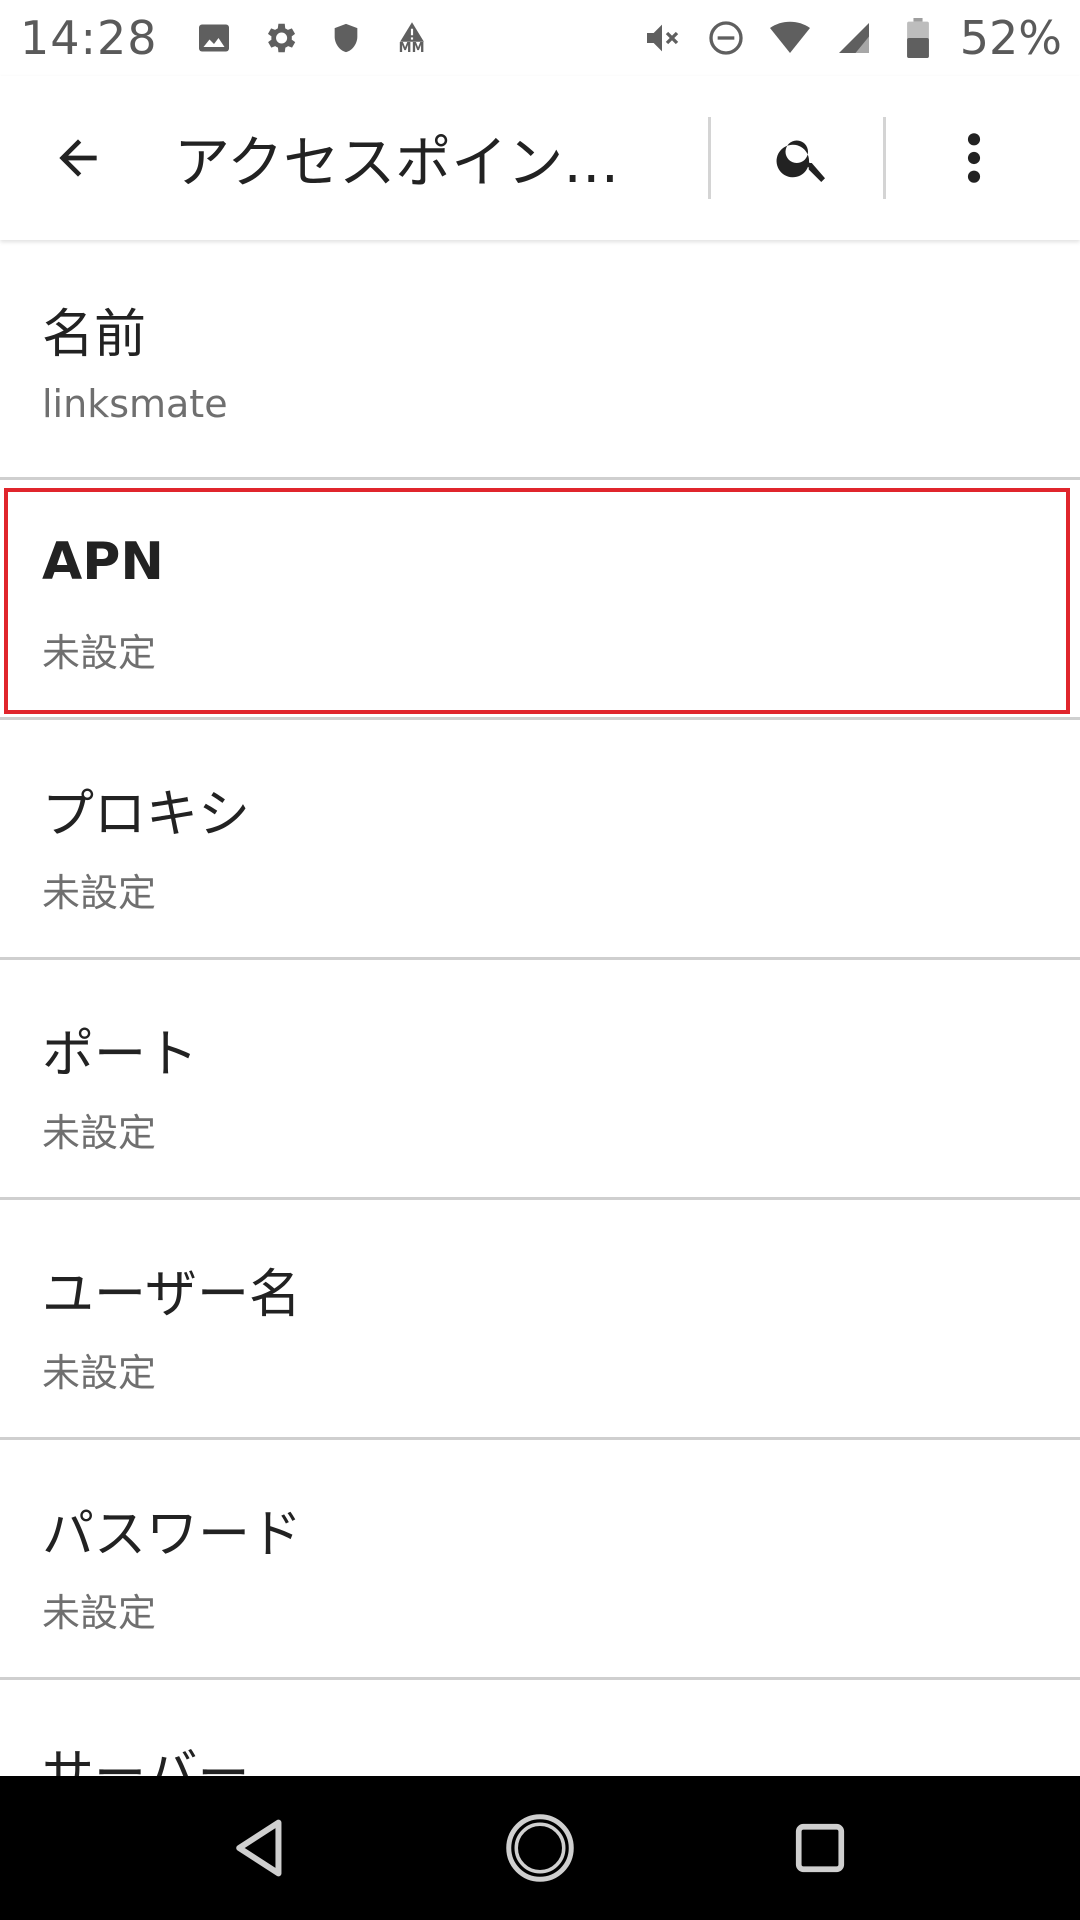 The height and width of the screenshot is (1920, 1080). I want to click on setting-title: ユーザー名, so click(171, 1295).